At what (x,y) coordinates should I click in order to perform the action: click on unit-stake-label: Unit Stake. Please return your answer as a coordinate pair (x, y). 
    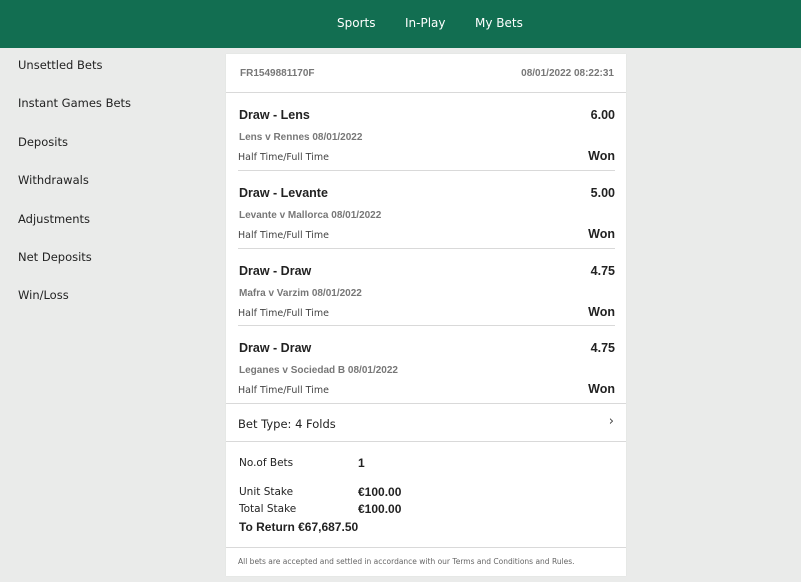
    Looking at the image, I should click on (266, 492).